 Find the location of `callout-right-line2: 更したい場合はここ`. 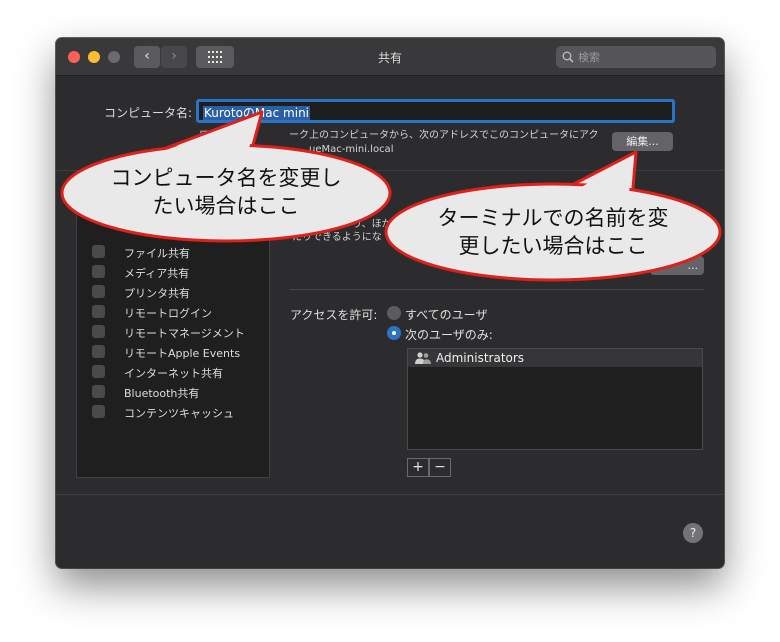

callout-right-line2: 更したい場合はここ is located at coordinates (553, 246).